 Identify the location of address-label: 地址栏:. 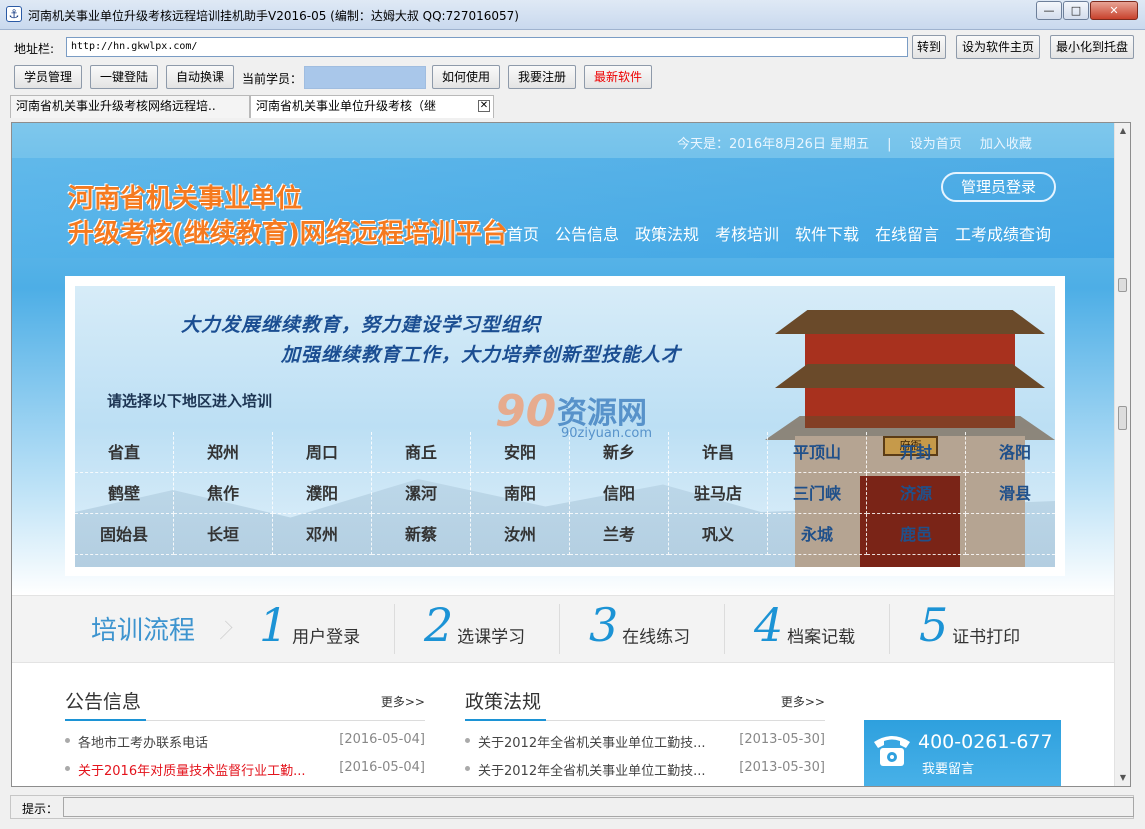
(34, 49).